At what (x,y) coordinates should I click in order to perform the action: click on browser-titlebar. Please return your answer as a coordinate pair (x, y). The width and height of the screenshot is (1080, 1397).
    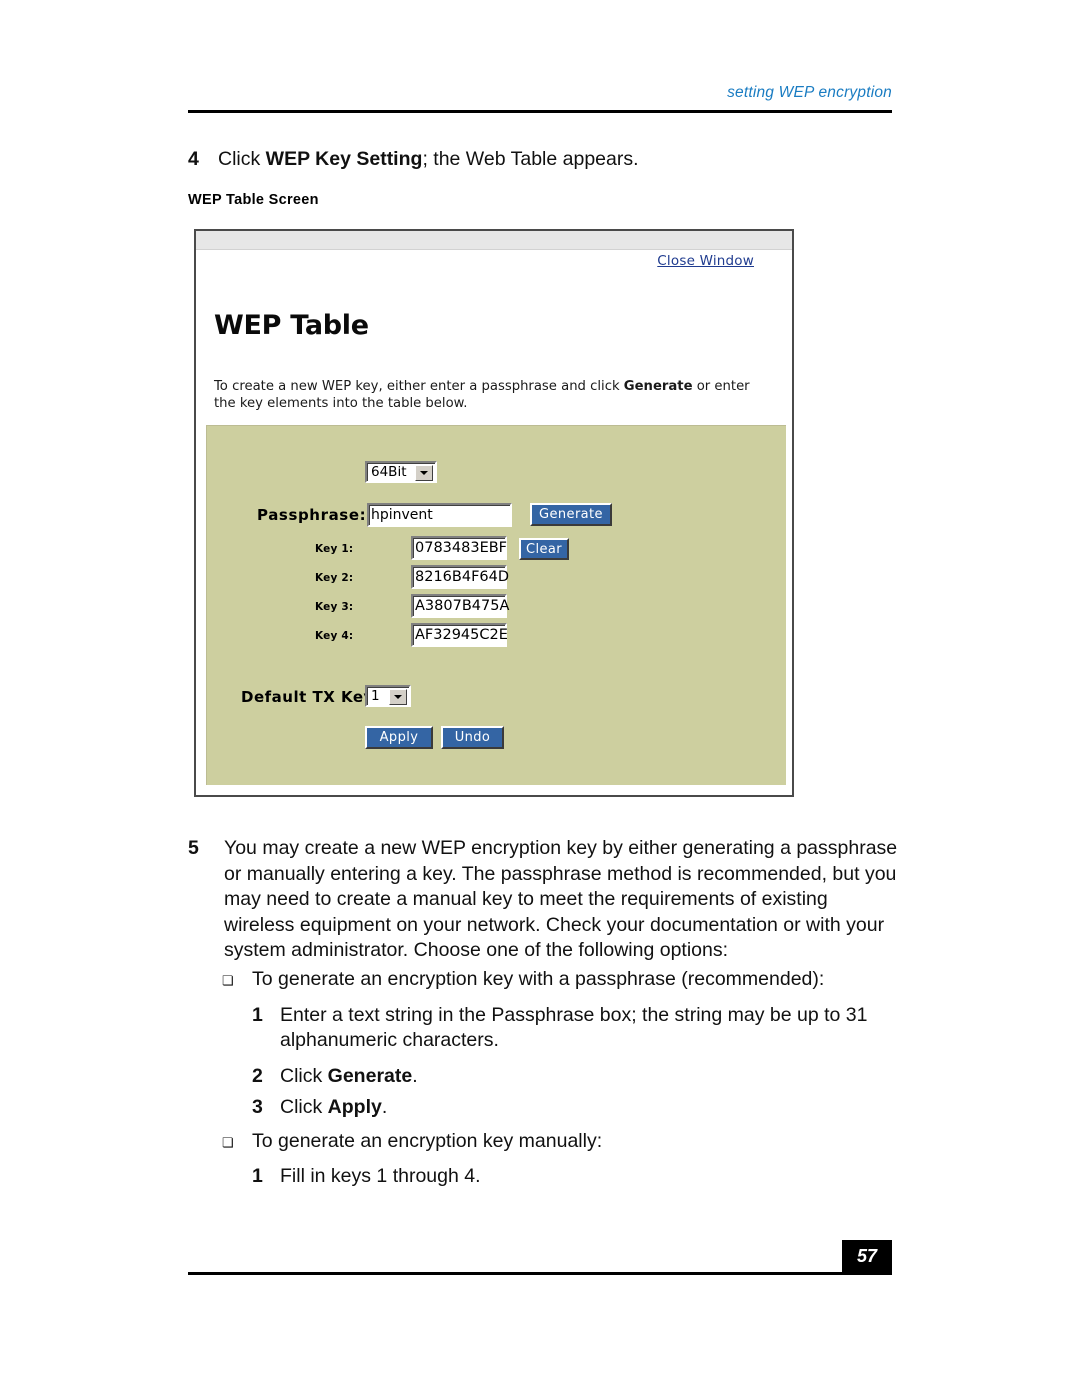
    Looking at the image, I should click on (494, 240).